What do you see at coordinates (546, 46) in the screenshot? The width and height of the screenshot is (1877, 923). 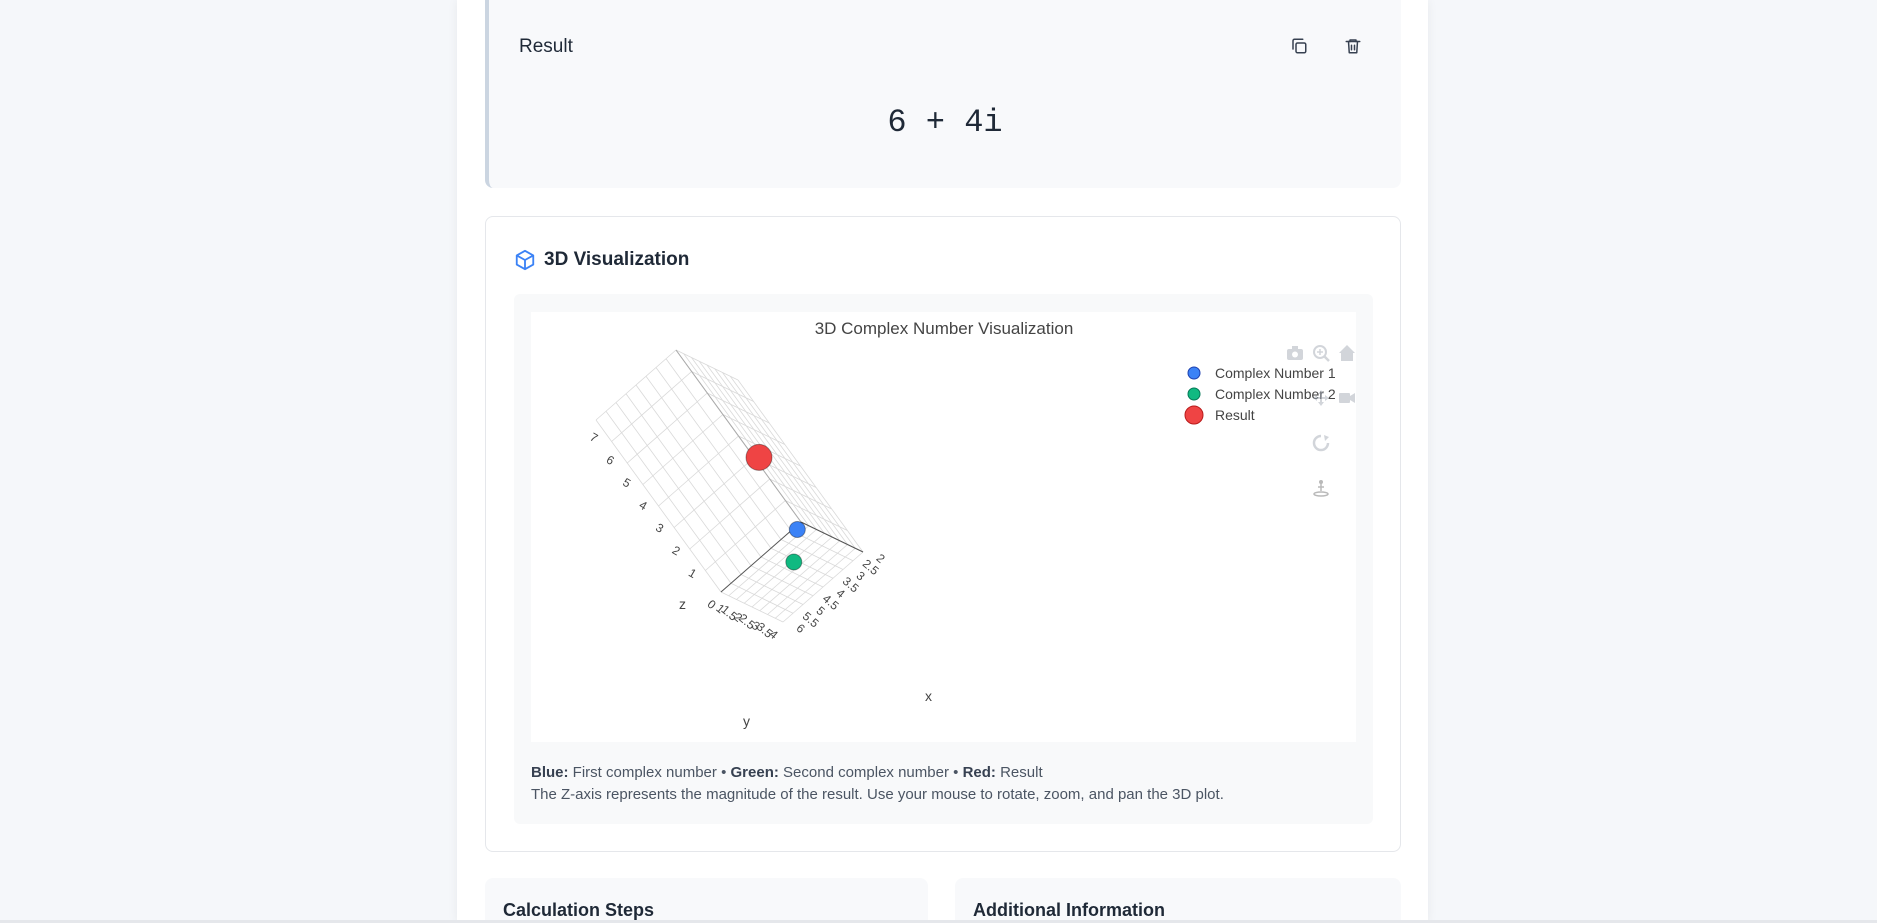 I see `result-title: Result` at bounding box center [546, 46].